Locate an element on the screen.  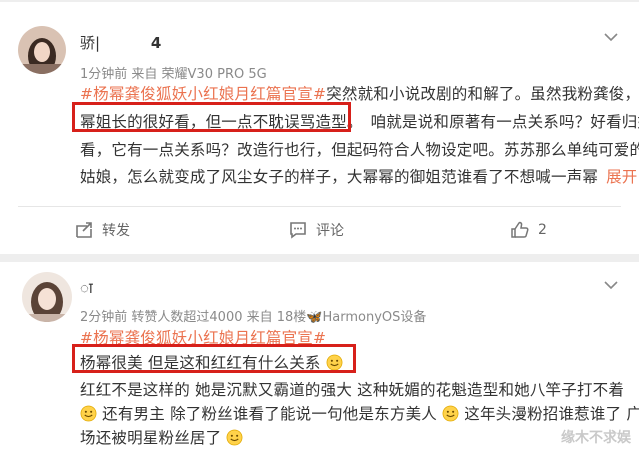
comment-button: 评论 is located at coordinates (316, 230).